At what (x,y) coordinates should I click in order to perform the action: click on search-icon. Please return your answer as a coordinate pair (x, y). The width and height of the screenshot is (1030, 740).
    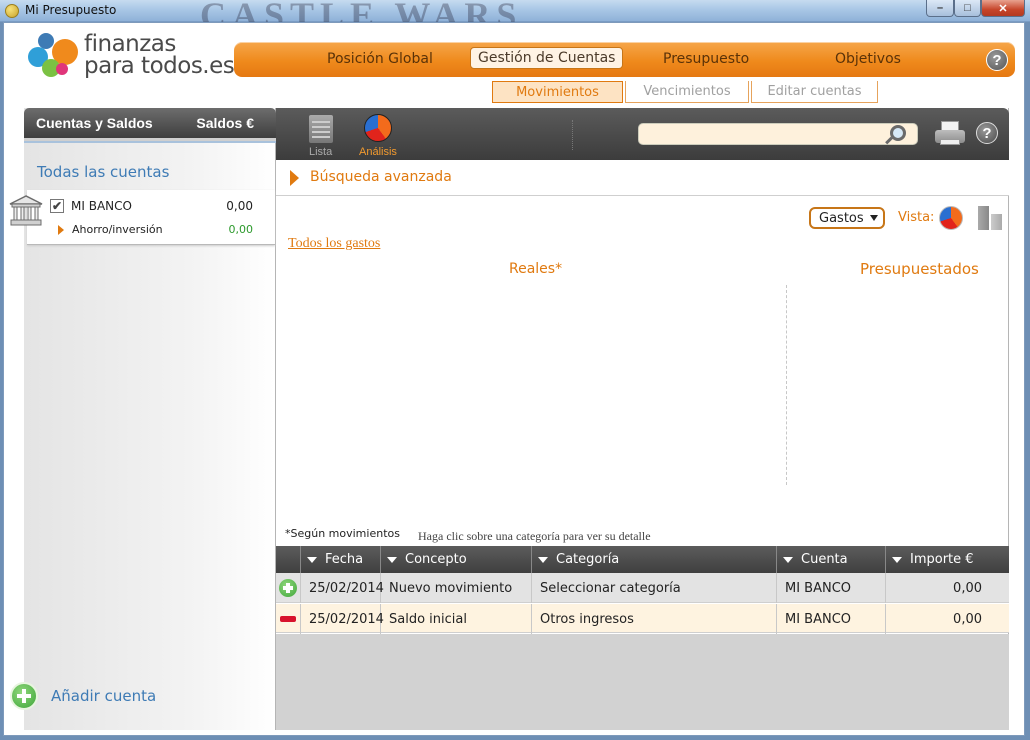
    Looking at the image, I should click on (898, 133).